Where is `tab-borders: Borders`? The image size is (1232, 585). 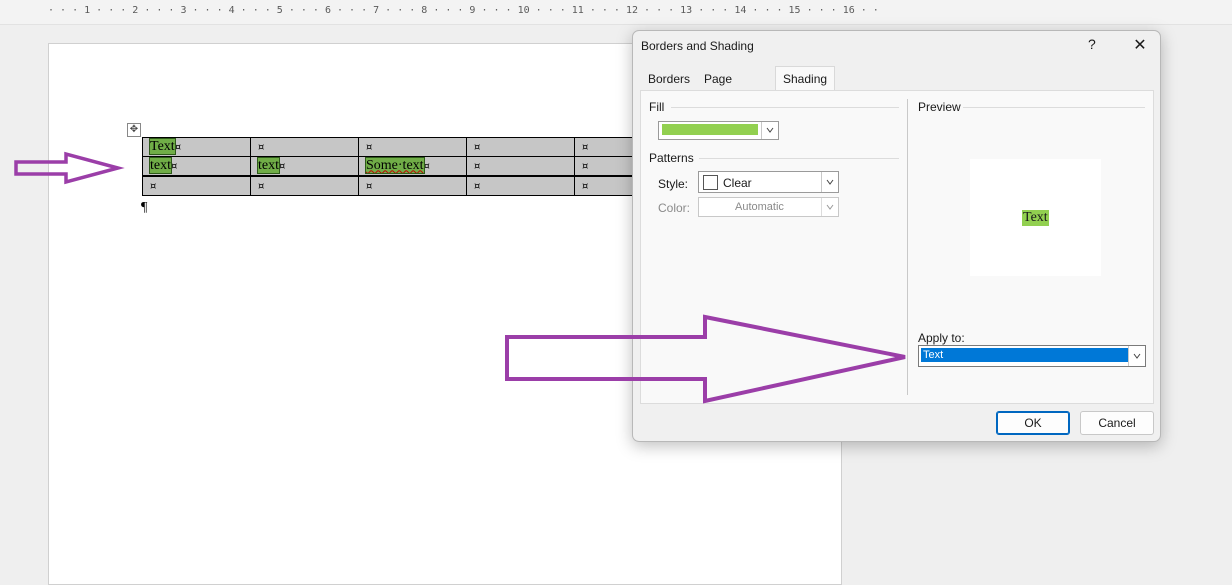 tab-borders: Borders is located at coordinates (669, 79).